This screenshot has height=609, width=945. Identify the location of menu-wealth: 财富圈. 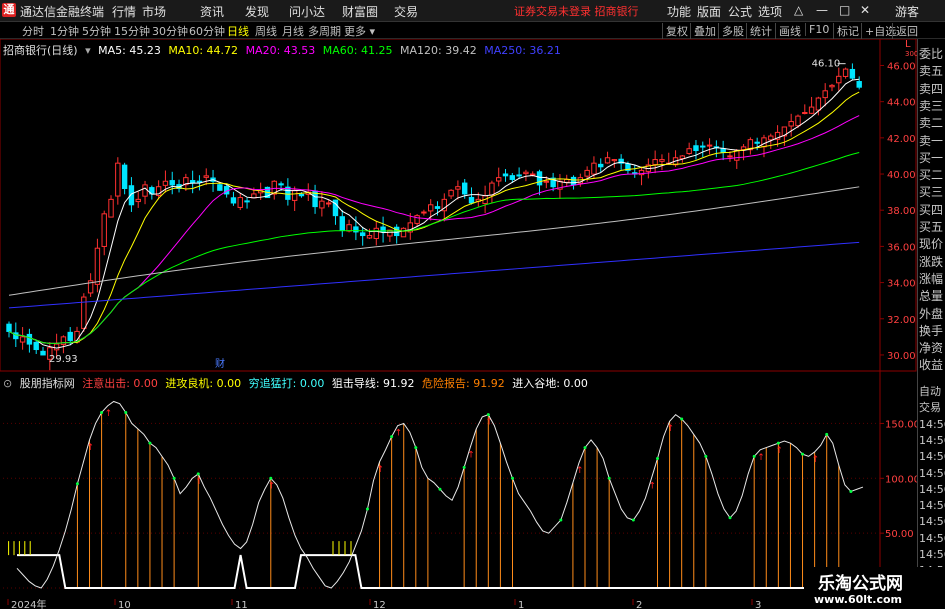
(360, 11).